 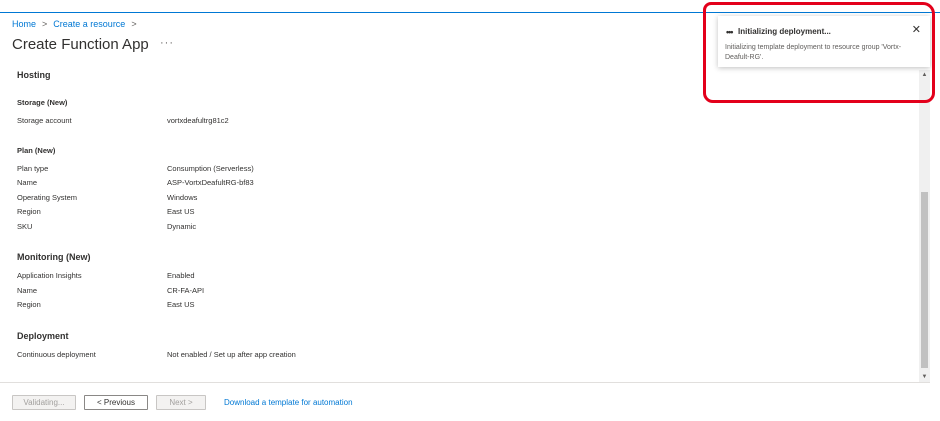 What do you see at coordinates (43, 336) in the screenshot?
I see `section-deployment: Deployment` at bounding box center [43, 336].